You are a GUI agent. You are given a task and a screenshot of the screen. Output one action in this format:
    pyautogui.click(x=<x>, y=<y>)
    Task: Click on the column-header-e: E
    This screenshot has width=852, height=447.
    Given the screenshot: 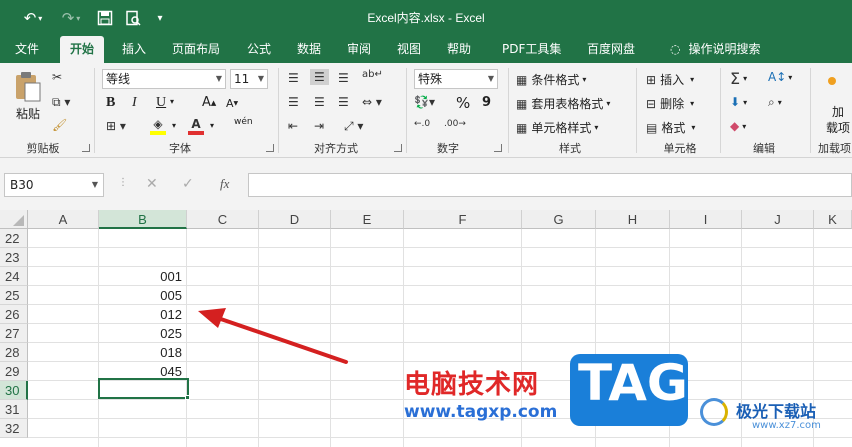 What is the action you would take?
    pyautogui.click(x=367, y=219)
    